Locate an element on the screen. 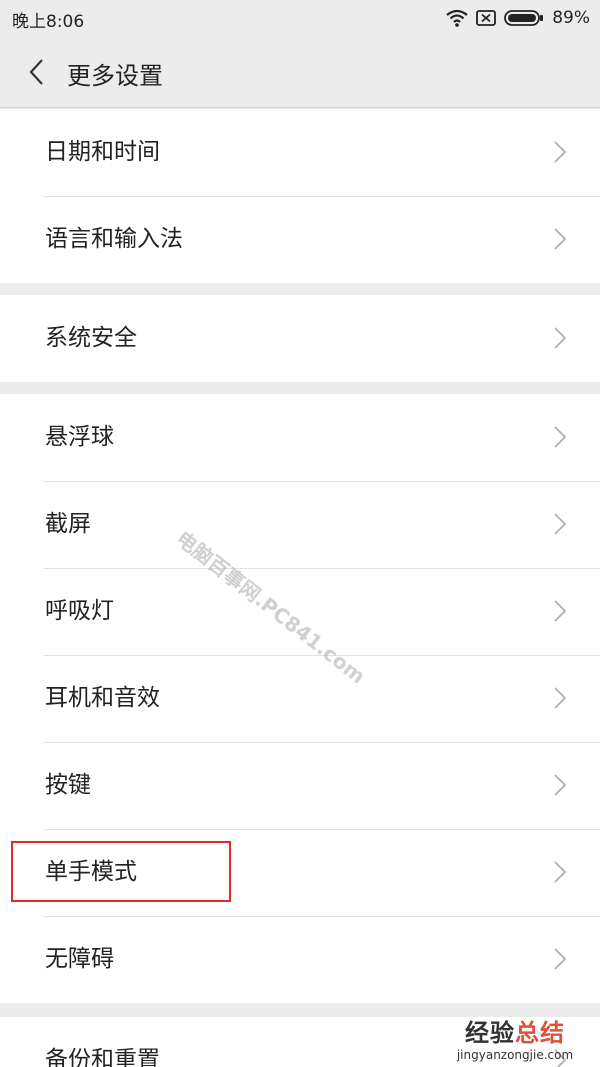  settings-item-label: 日期和时间 is located at coordinates (102, 152).